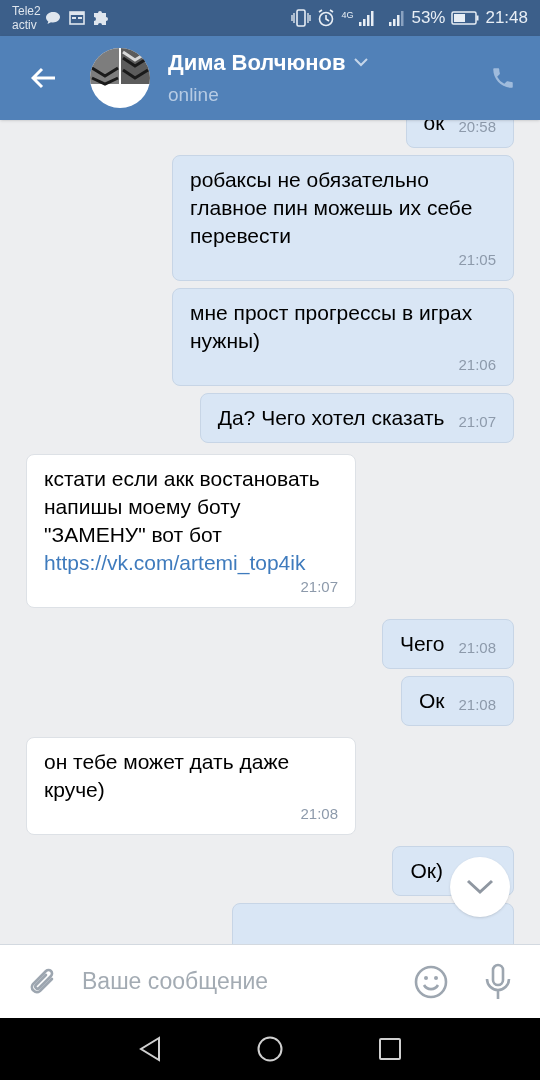 This screenshot has width=540, height=1080. What do you see at coordinates (331, 417) in the screenshot?
I see `message-text: Да? Чего хотел сказать` at bounding box center [331, 417].